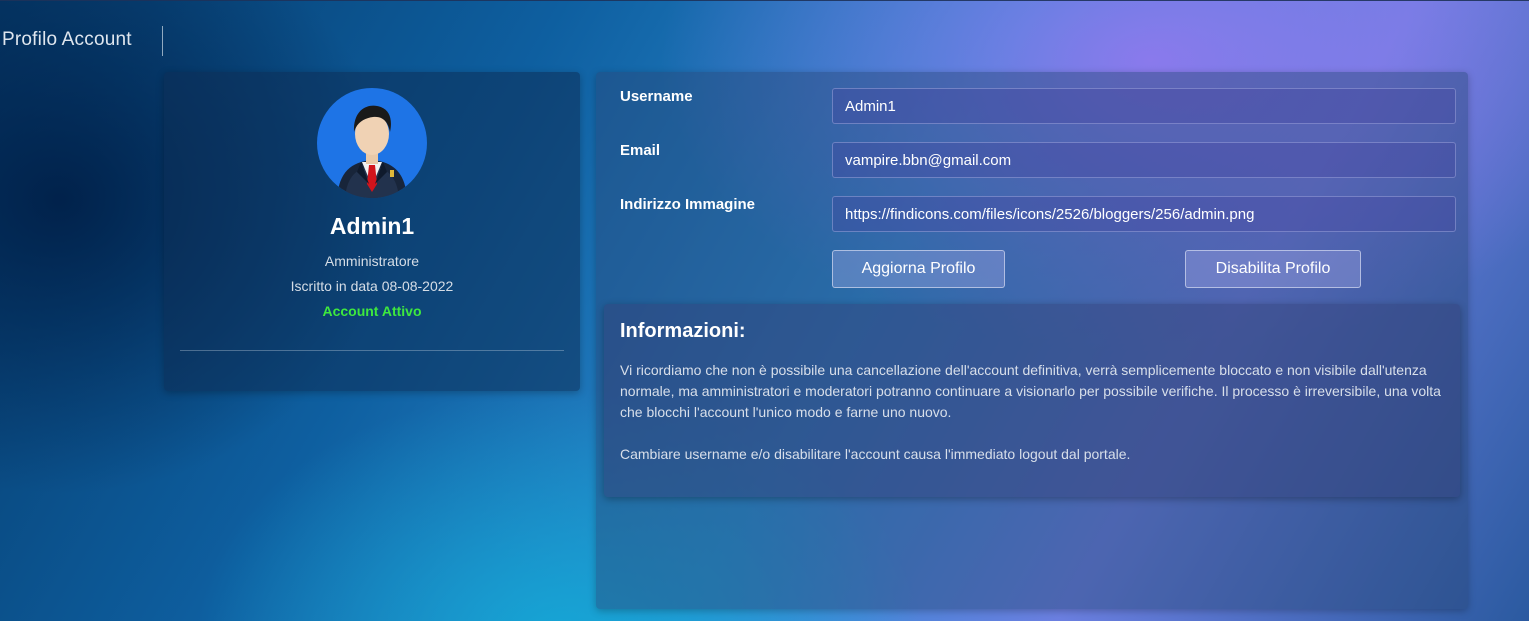 This screenshot has height=621, width=1529. What do you see at coordinates (656, 96) in the screenshot?
I see `username-label: Username` at bounding box center [656, 96].